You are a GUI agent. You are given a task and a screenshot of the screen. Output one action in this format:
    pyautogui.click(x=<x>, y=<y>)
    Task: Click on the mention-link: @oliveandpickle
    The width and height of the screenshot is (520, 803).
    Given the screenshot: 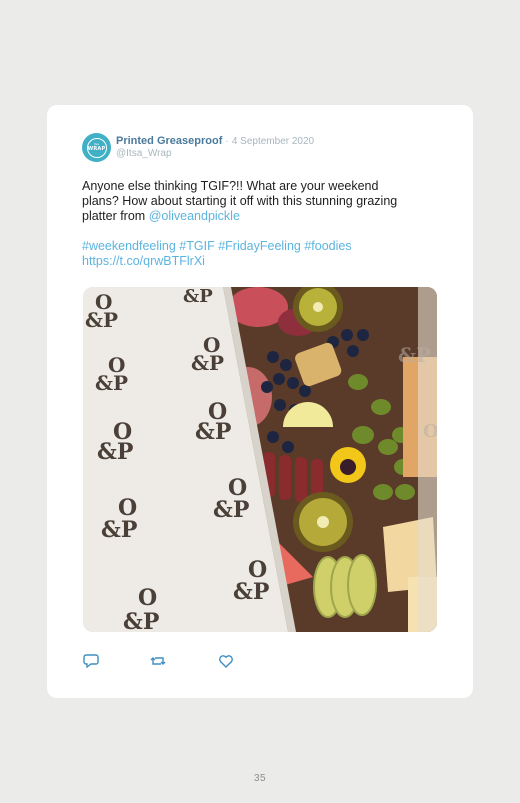 What is the action you would take?
    pyautogui.click(x=194, y=216)
    